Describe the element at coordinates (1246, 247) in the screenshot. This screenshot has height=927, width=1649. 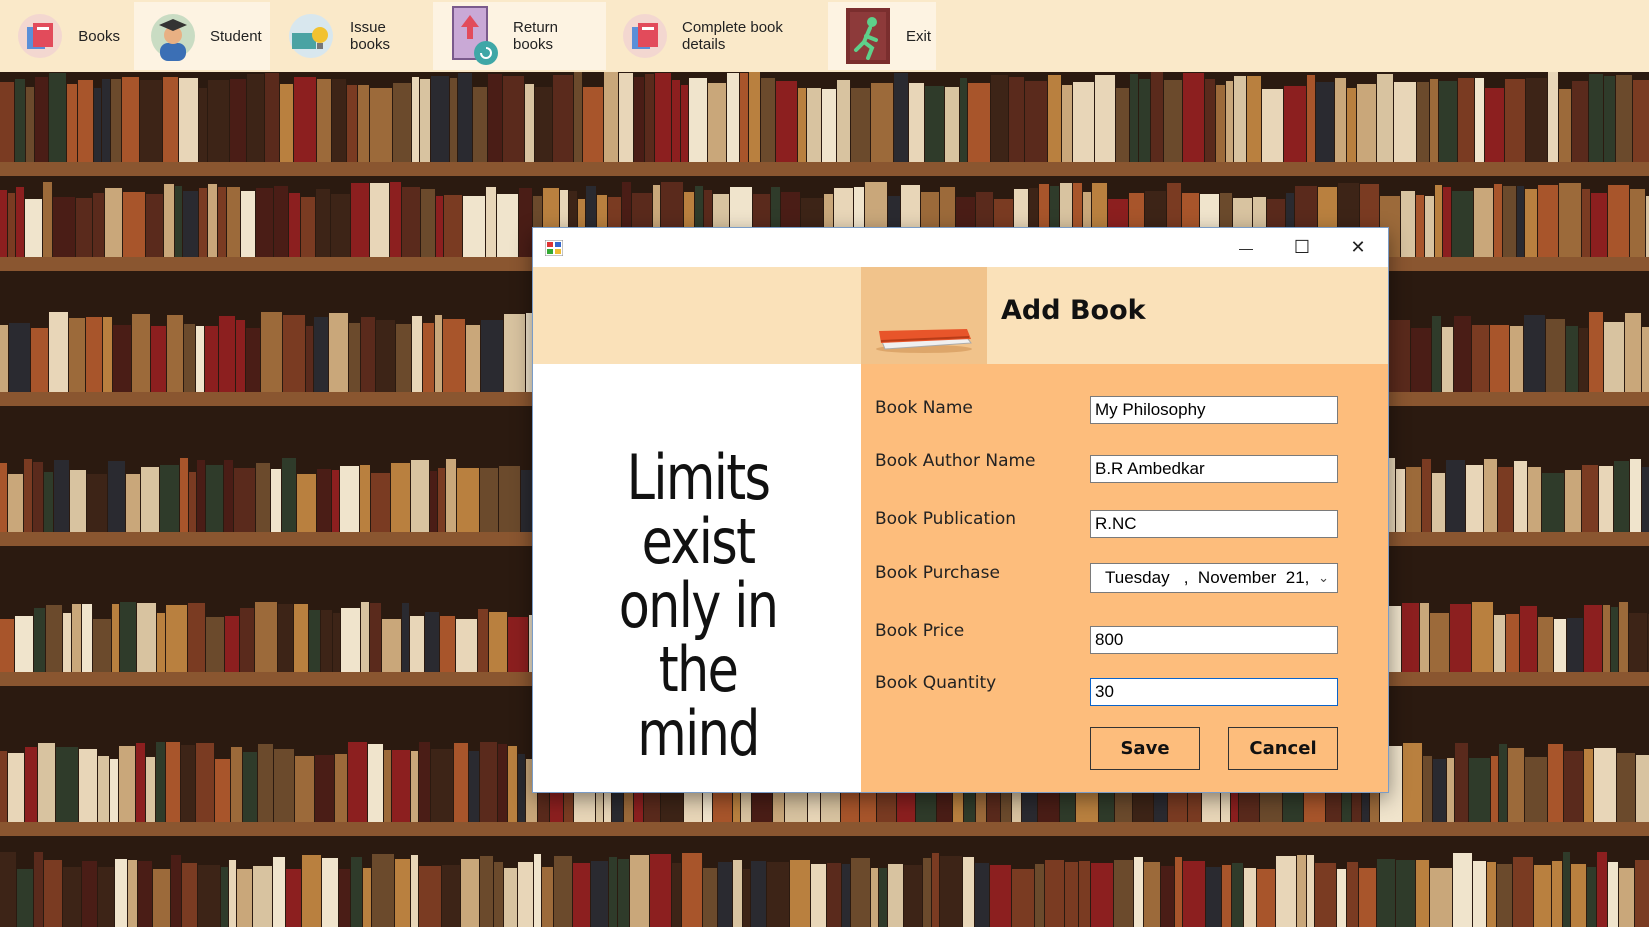
I see `minimize-button: —` at that location.